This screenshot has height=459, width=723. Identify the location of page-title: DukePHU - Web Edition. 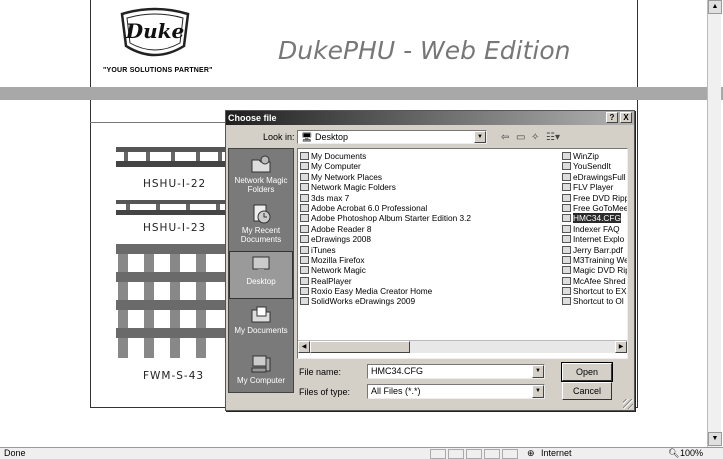
(424, 50).